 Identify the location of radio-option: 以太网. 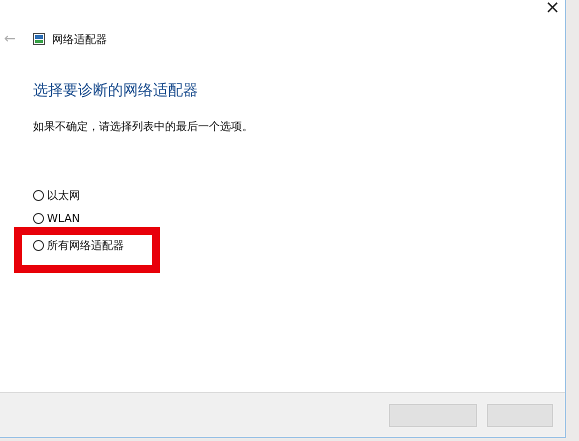
(56, 195).